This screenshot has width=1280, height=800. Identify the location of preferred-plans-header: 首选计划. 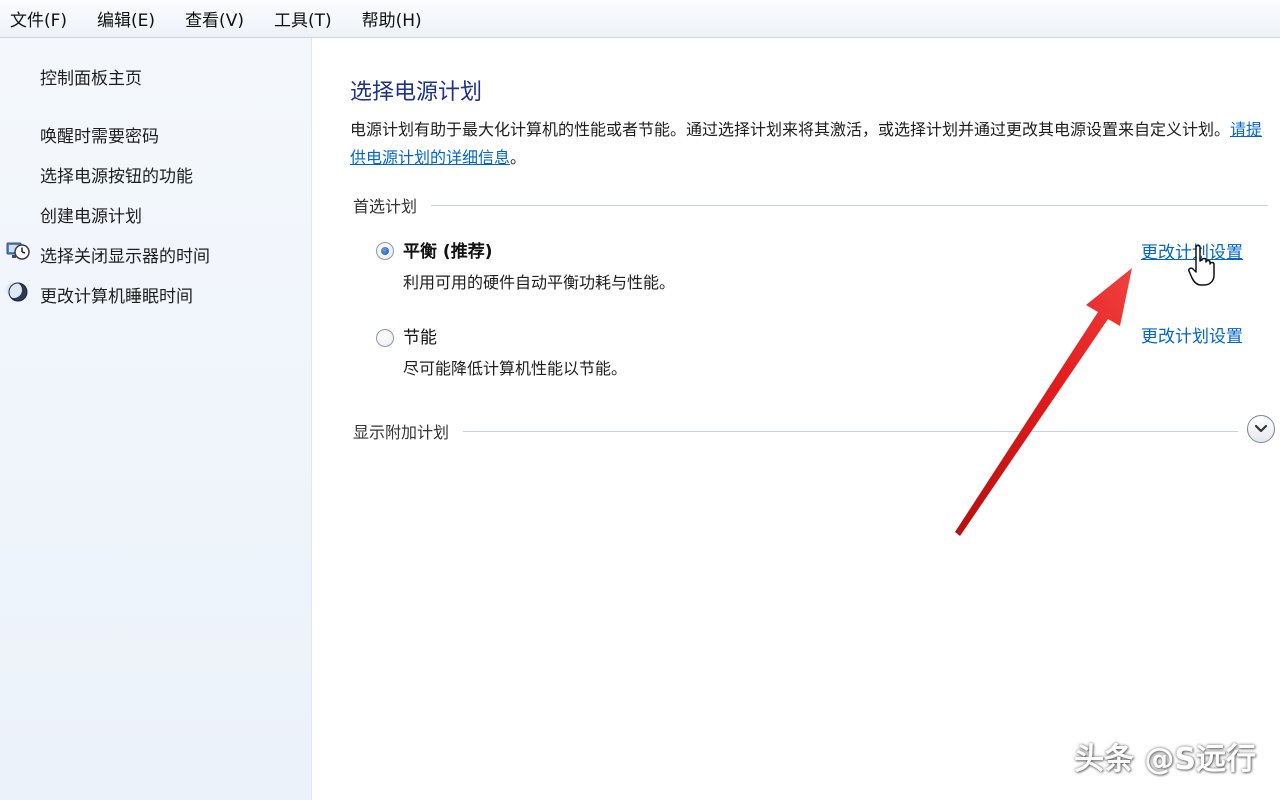
(810, 205).